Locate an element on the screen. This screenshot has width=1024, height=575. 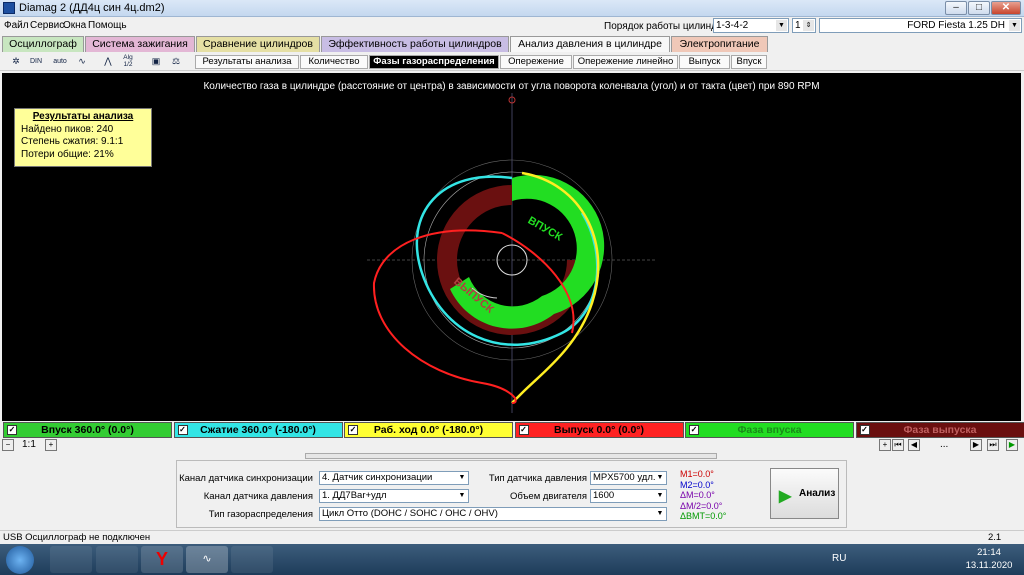
tab-oscilloscope: Осциллограф is located at coordinates (43, 44).